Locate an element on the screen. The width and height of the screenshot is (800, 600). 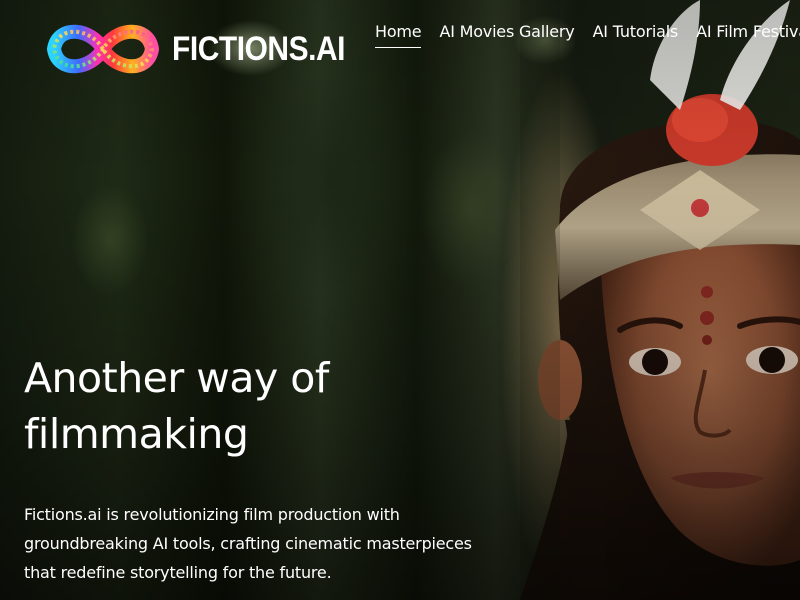
nav-item-ai-film-festival: AI Film Festival is located at coordinates (748, 35).